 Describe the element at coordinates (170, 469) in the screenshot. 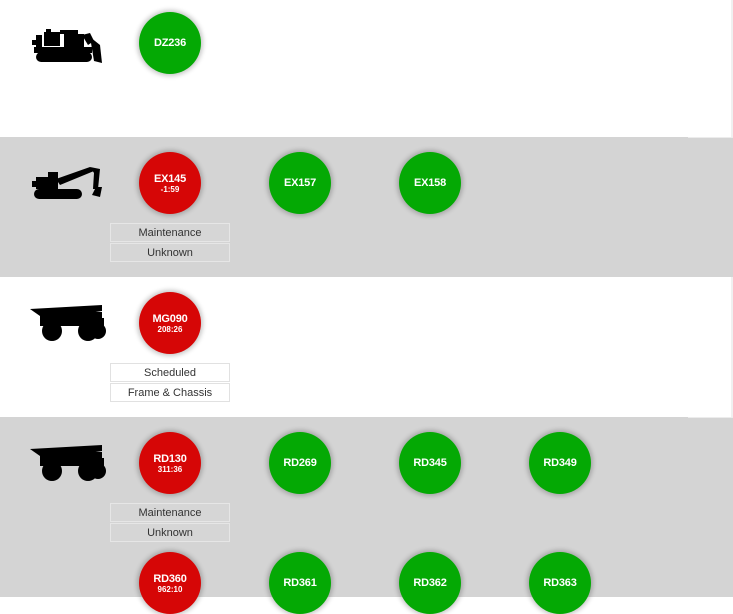

I see `downtime-duration: 311:36` at that location.